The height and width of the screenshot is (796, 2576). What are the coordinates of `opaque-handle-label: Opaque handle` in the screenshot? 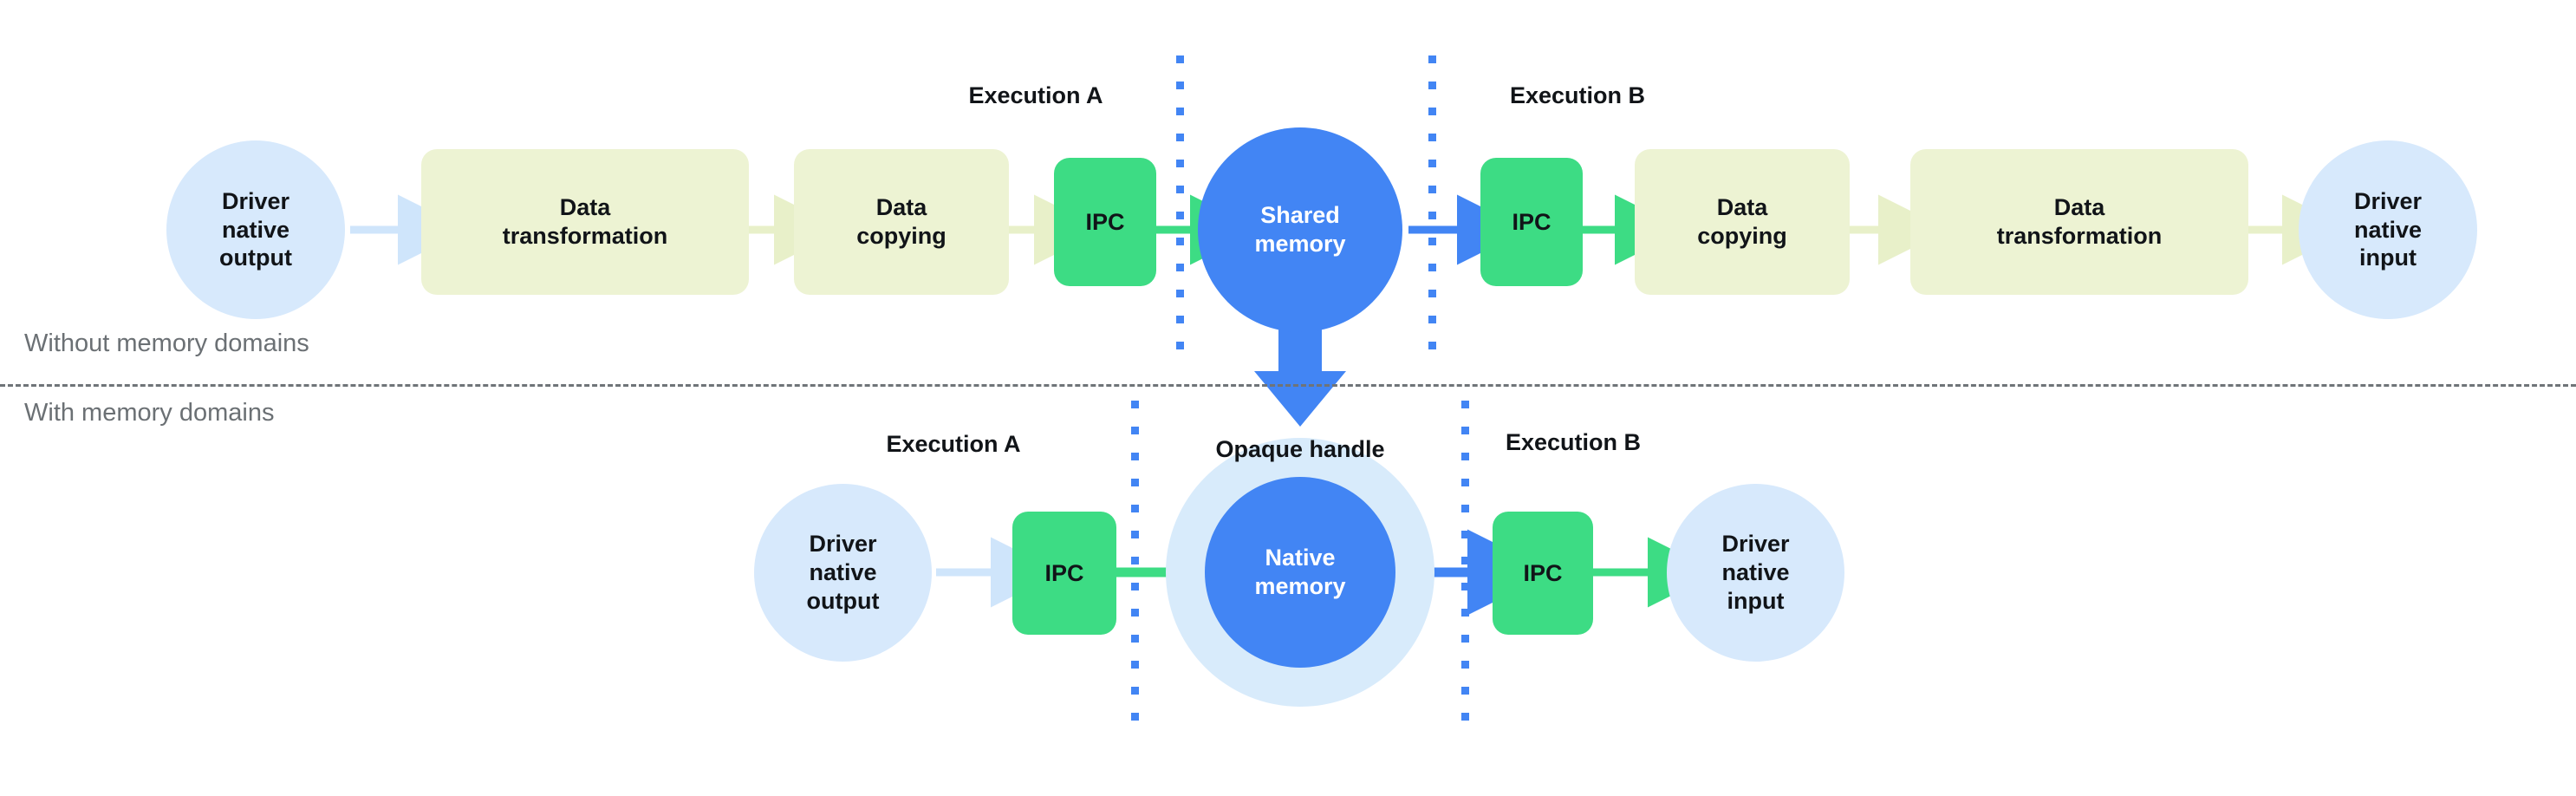 It's located at (1300, 449).